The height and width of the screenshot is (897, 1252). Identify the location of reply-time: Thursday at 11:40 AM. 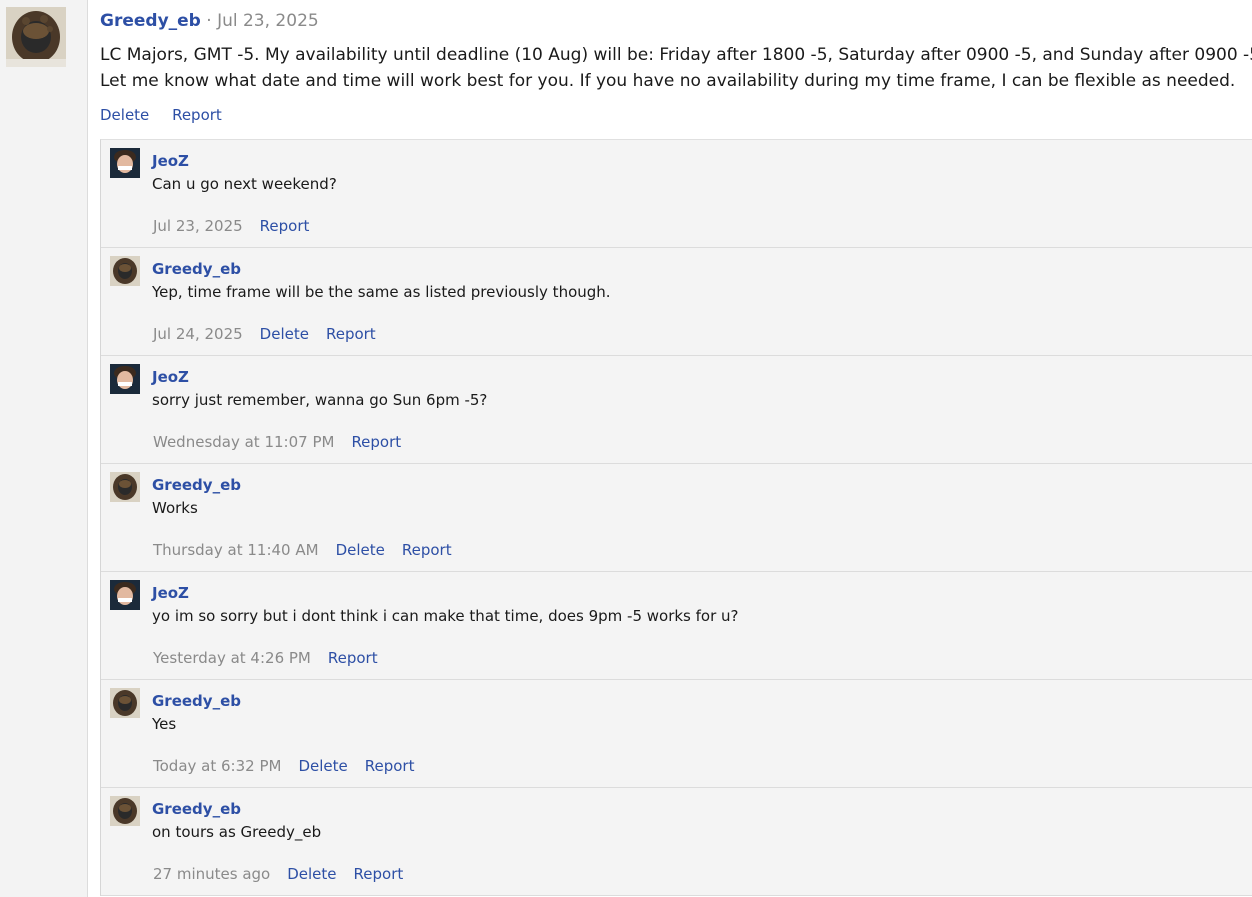
(236, 550).